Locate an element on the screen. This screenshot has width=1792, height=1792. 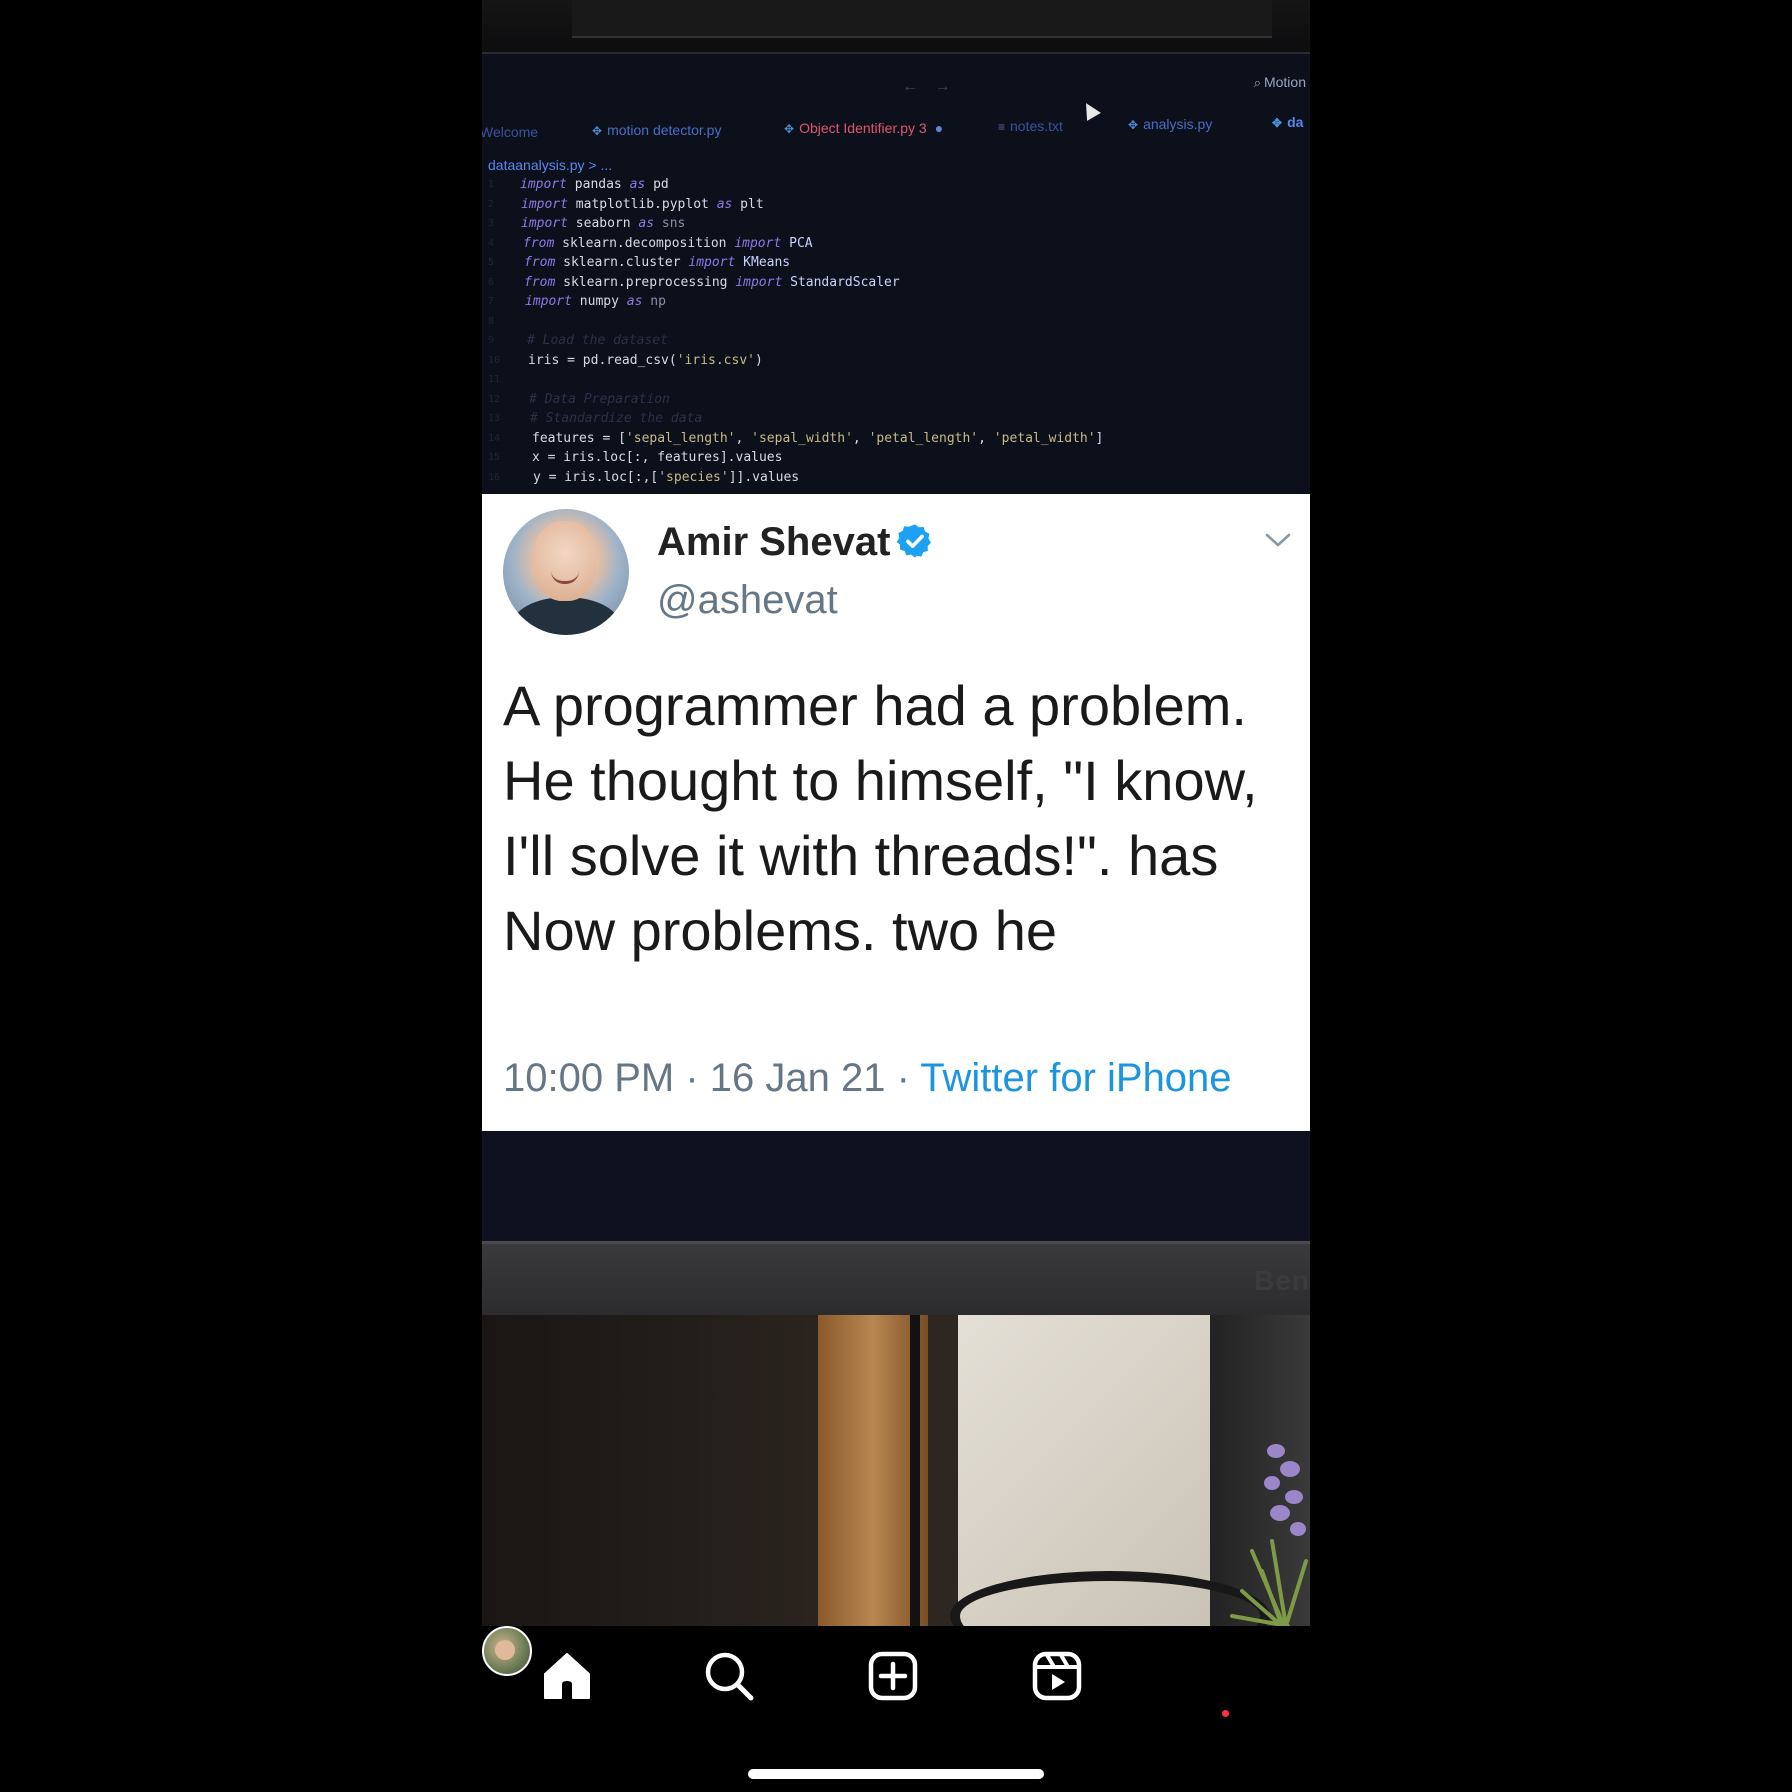
search-icon is located at coordinates (729, 1676).